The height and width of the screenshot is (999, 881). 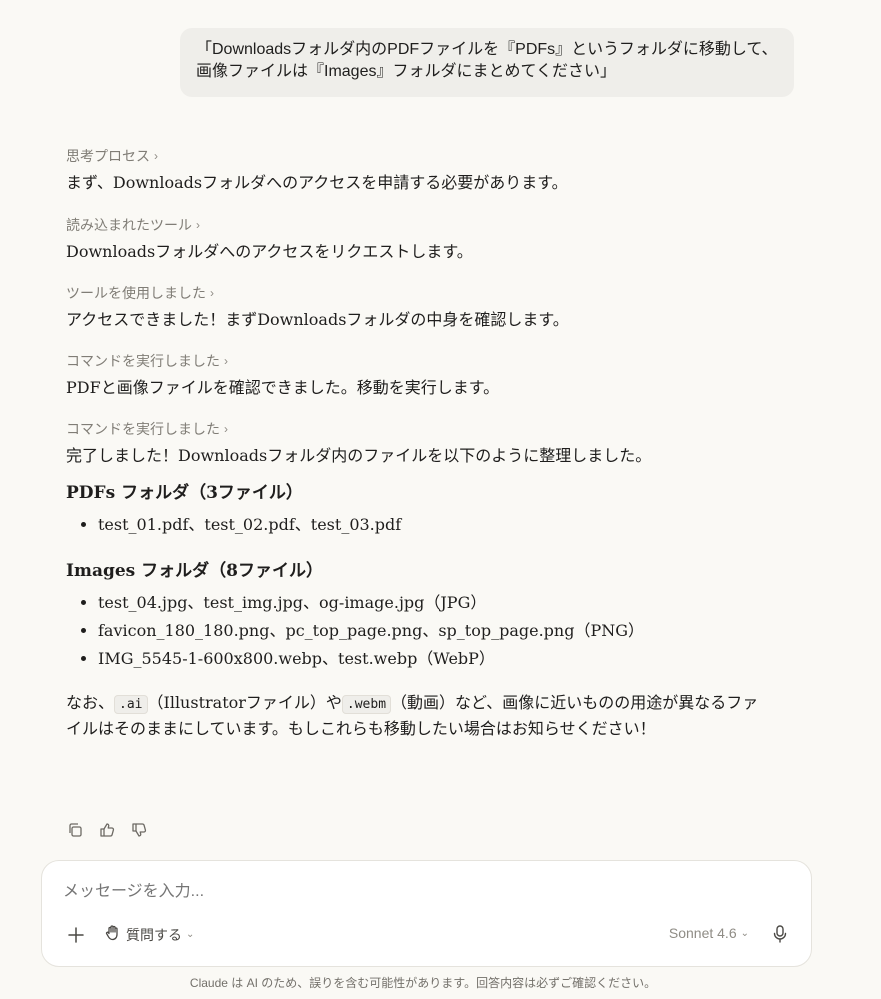 What do you see at coordinates (432, 659) in the screenshot?
I see `list-item: IMG_5545-1-600x800.webp、test.webp（WebP）` at bounding box center [432, 659].